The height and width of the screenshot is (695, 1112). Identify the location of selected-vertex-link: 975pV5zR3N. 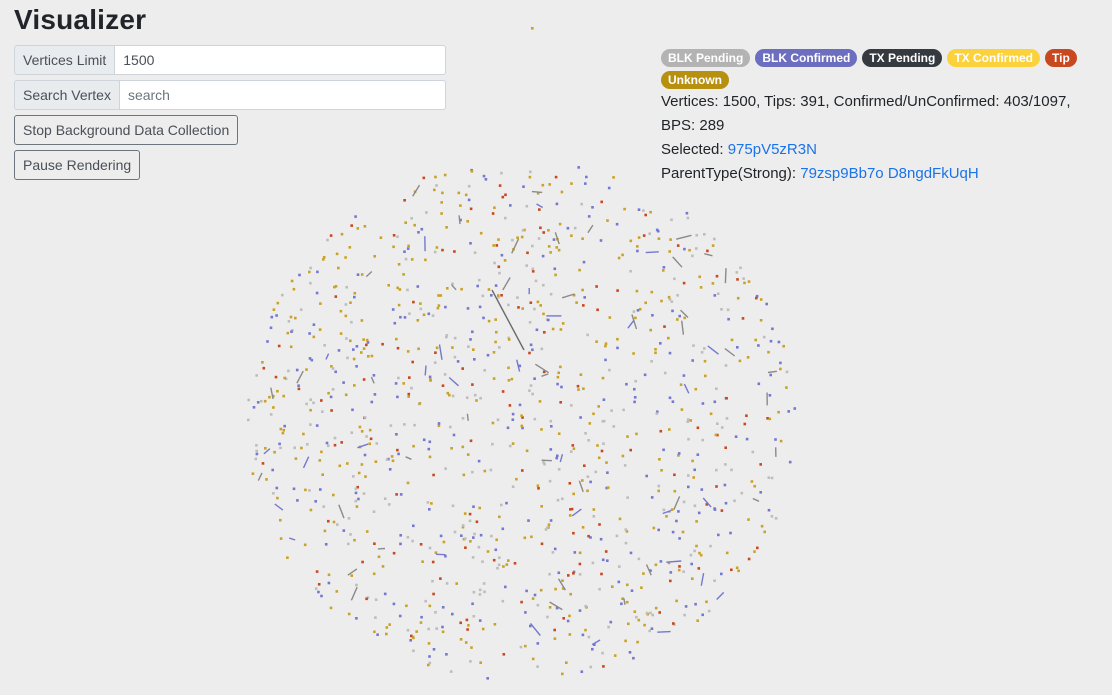
(772, 149).